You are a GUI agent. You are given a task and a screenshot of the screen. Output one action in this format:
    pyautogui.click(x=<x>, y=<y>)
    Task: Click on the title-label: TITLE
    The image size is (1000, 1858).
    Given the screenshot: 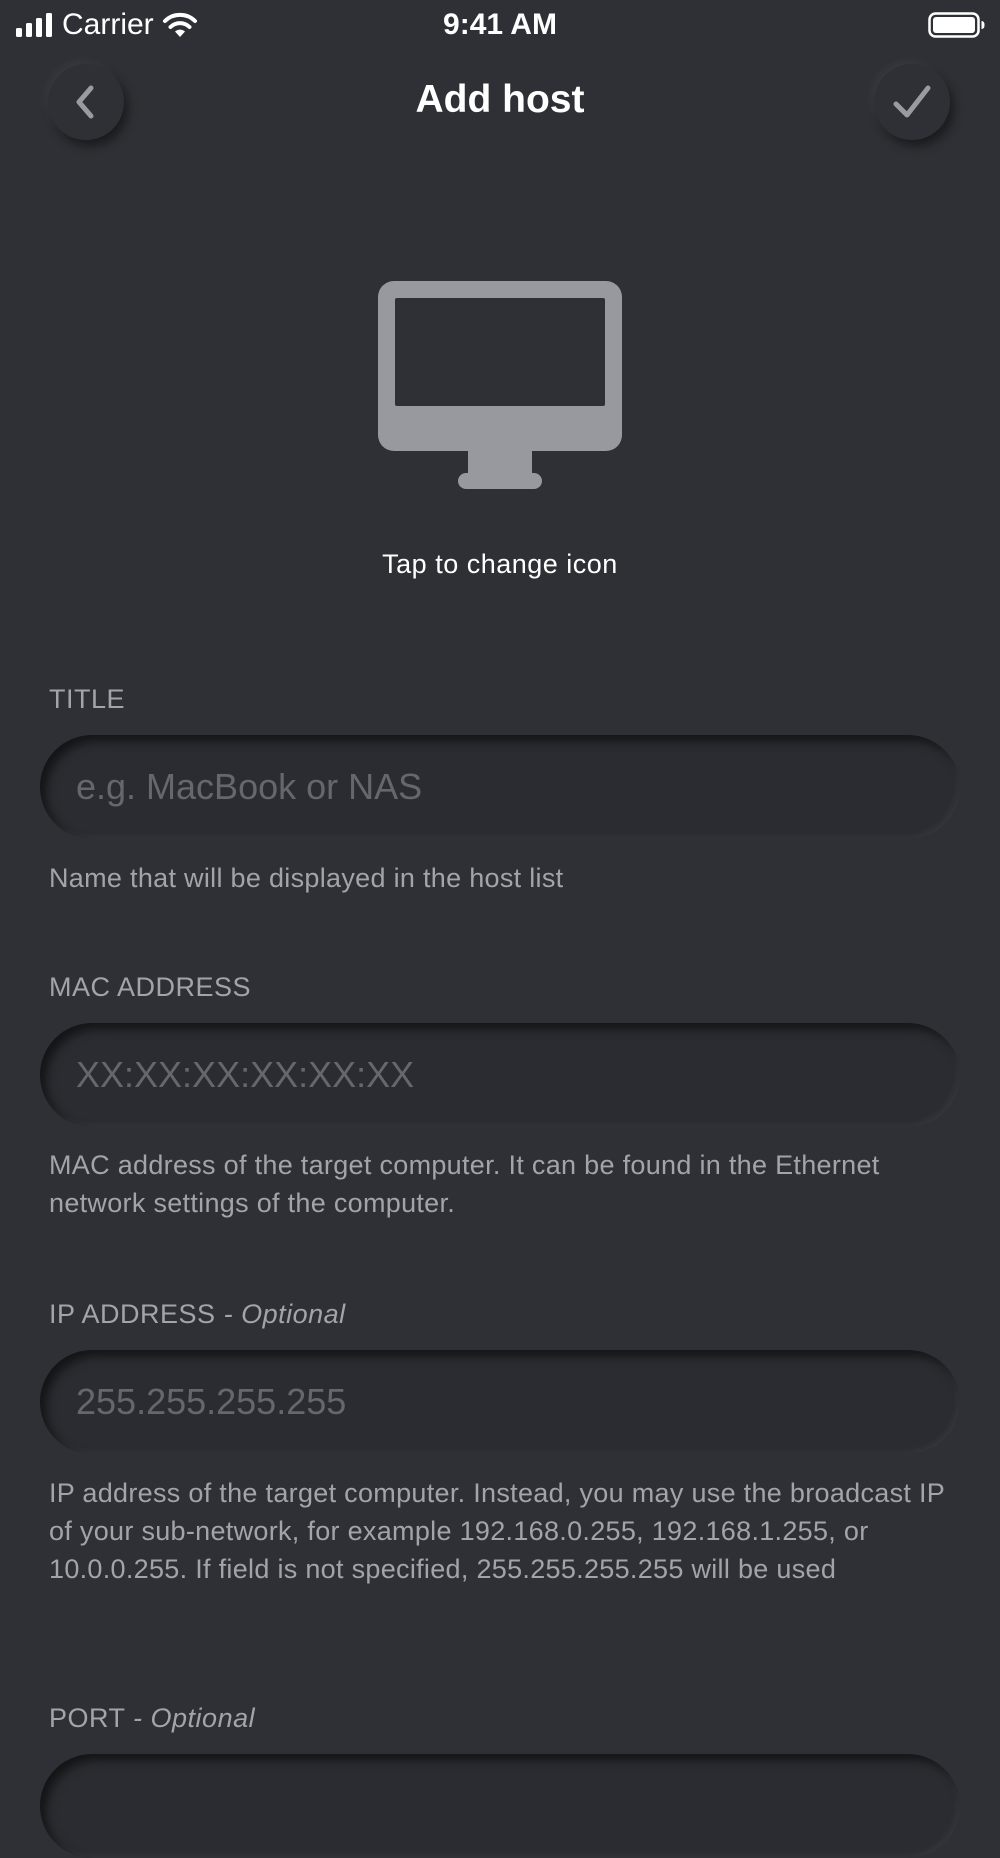 What is the action you would take?
    pyautogui.click(x=87, y=699)
    